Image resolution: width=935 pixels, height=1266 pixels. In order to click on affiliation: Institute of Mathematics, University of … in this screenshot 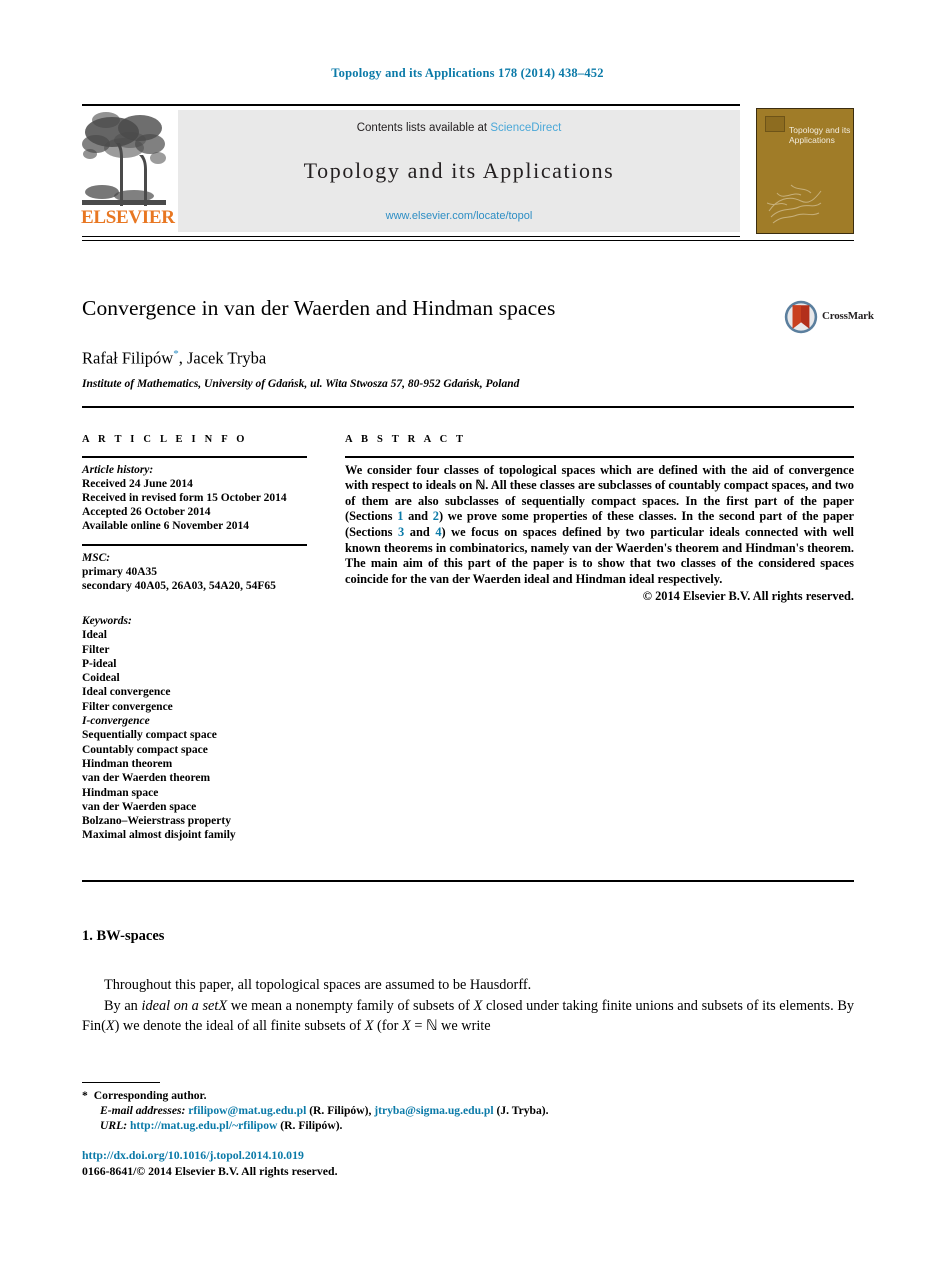, I will do `click(301, 384)`.